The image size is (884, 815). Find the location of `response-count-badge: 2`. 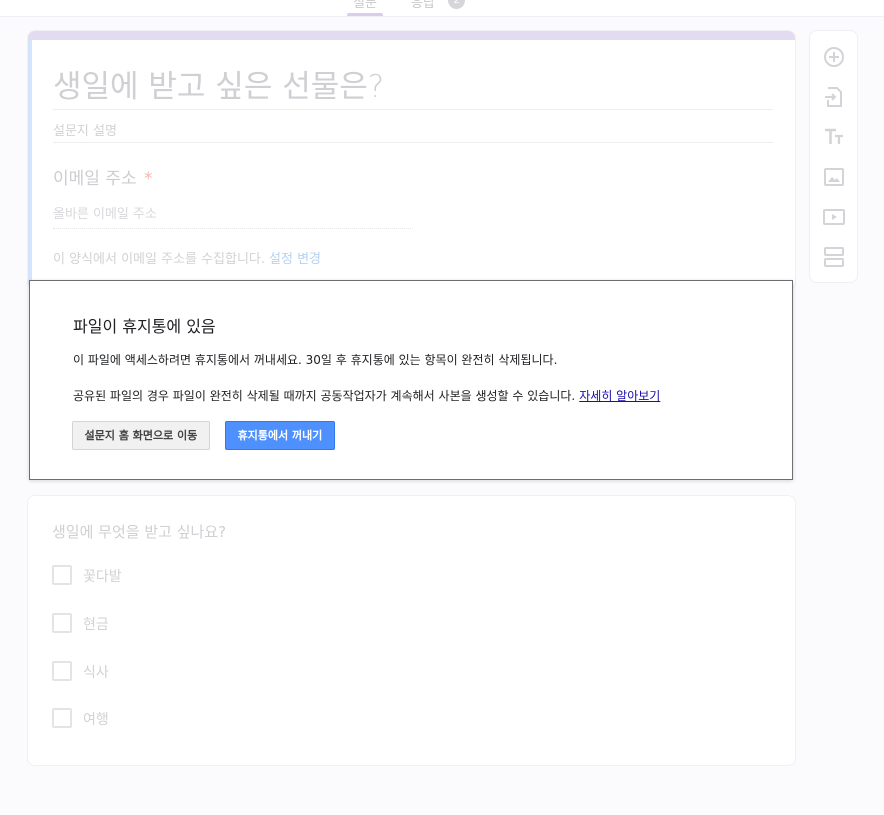

response-count-badge: 2 is located at coordinates (456, 4).